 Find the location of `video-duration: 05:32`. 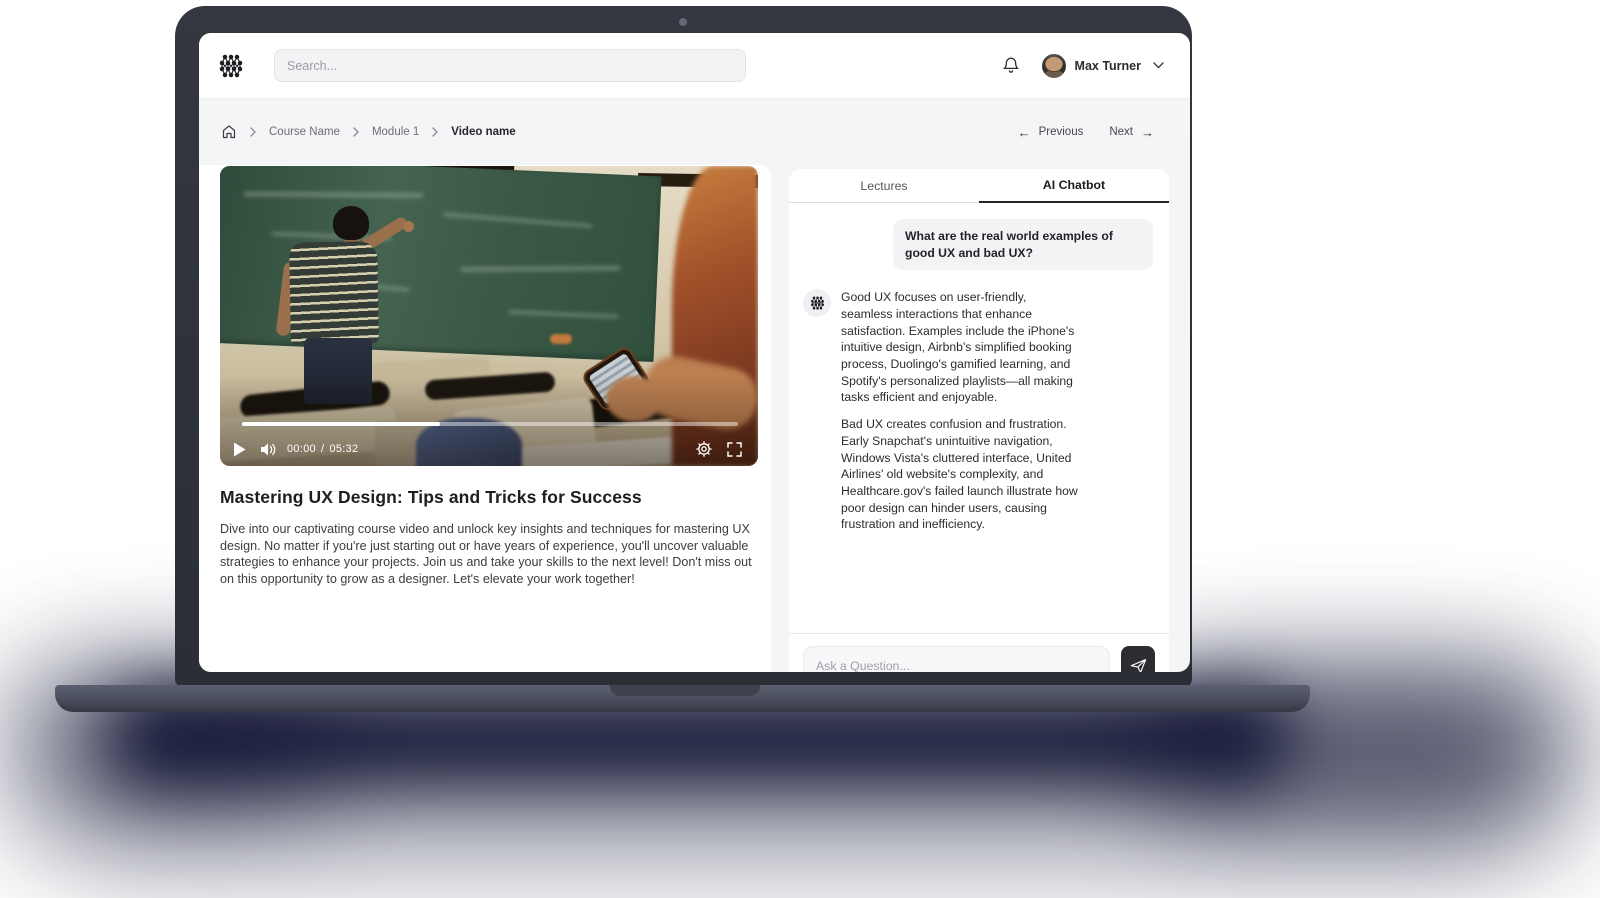

video-duration: 05:32 is located at coordinates (344, 449).